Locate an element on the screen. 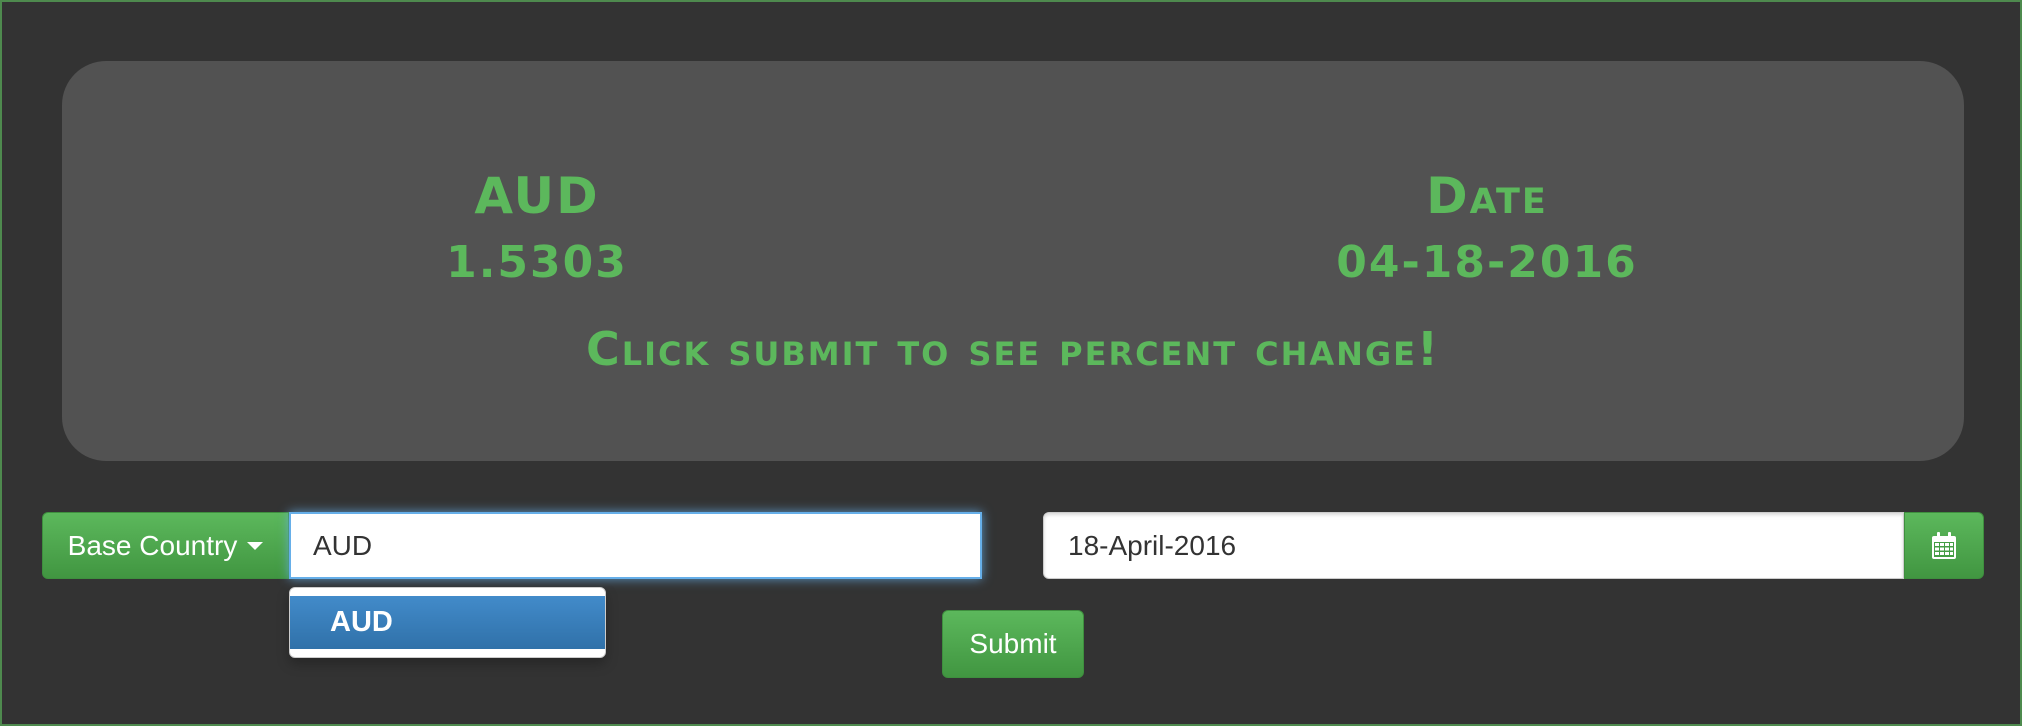 This screenshot has width=2022, height=726. caret-down-icon is located at coordinates (255, 545).